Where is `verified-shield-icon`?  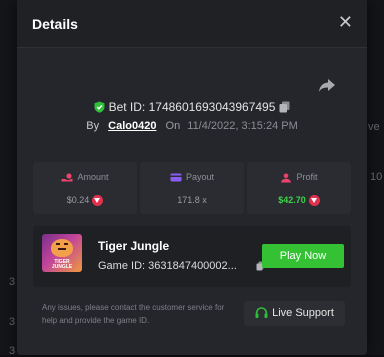 verified-shield-icon is located at coordinates (99, 107).